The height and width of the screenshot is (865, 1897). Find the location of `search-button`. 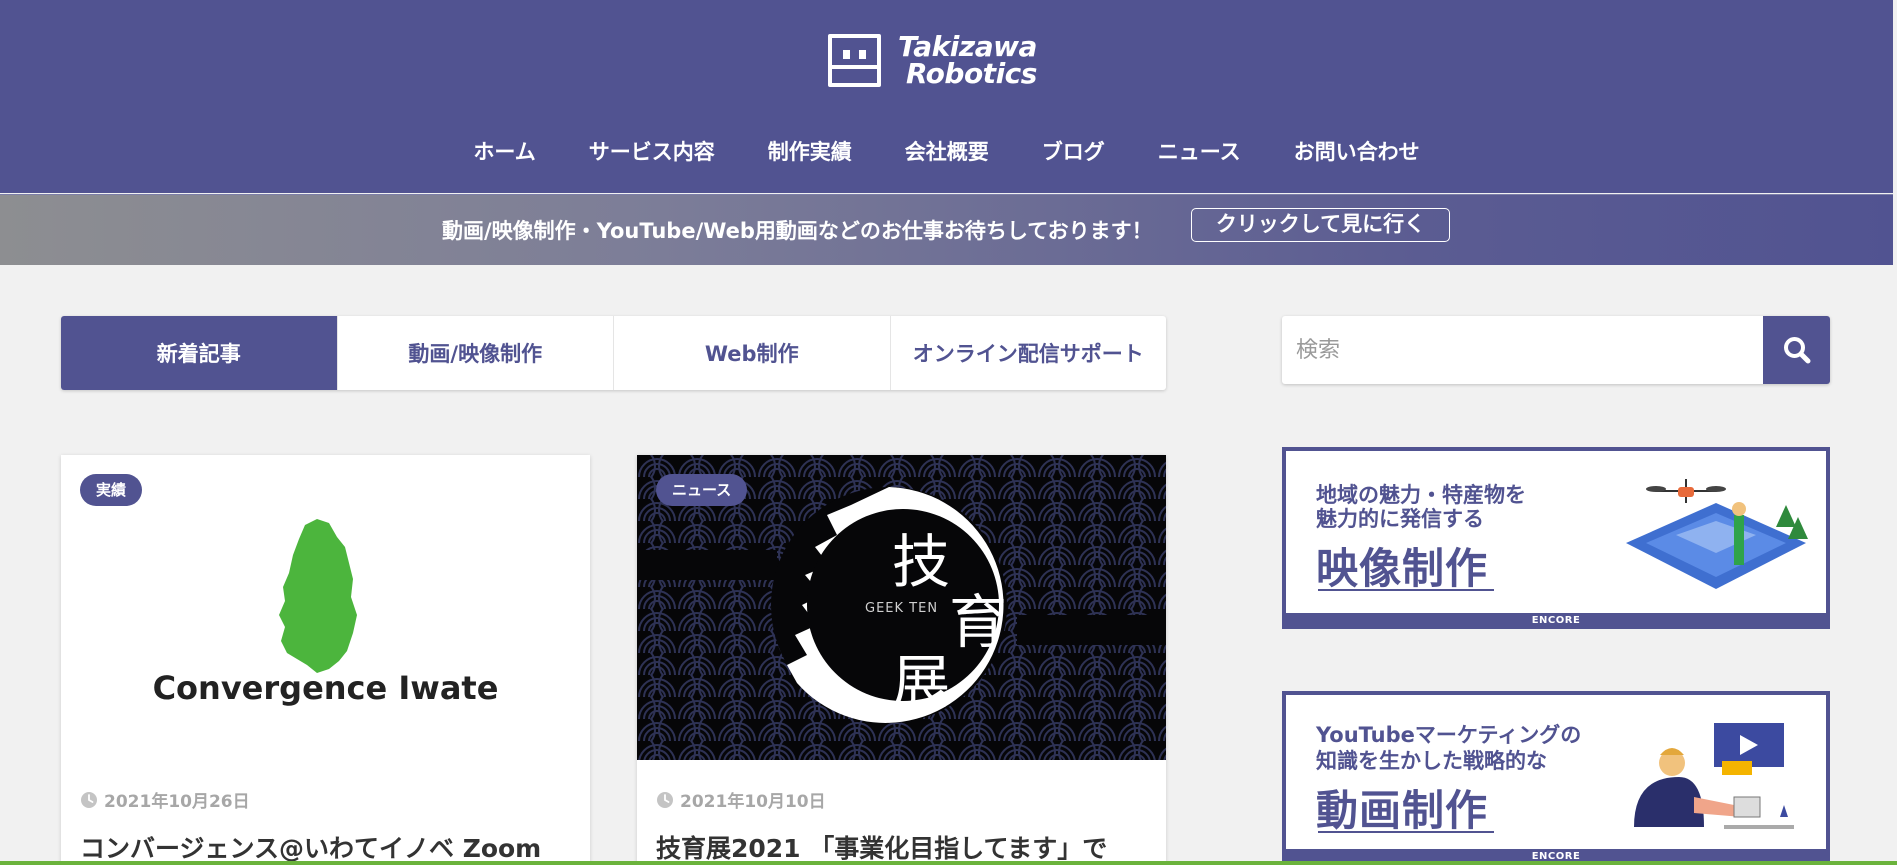

search-button is located at coordinates (1796, 350).